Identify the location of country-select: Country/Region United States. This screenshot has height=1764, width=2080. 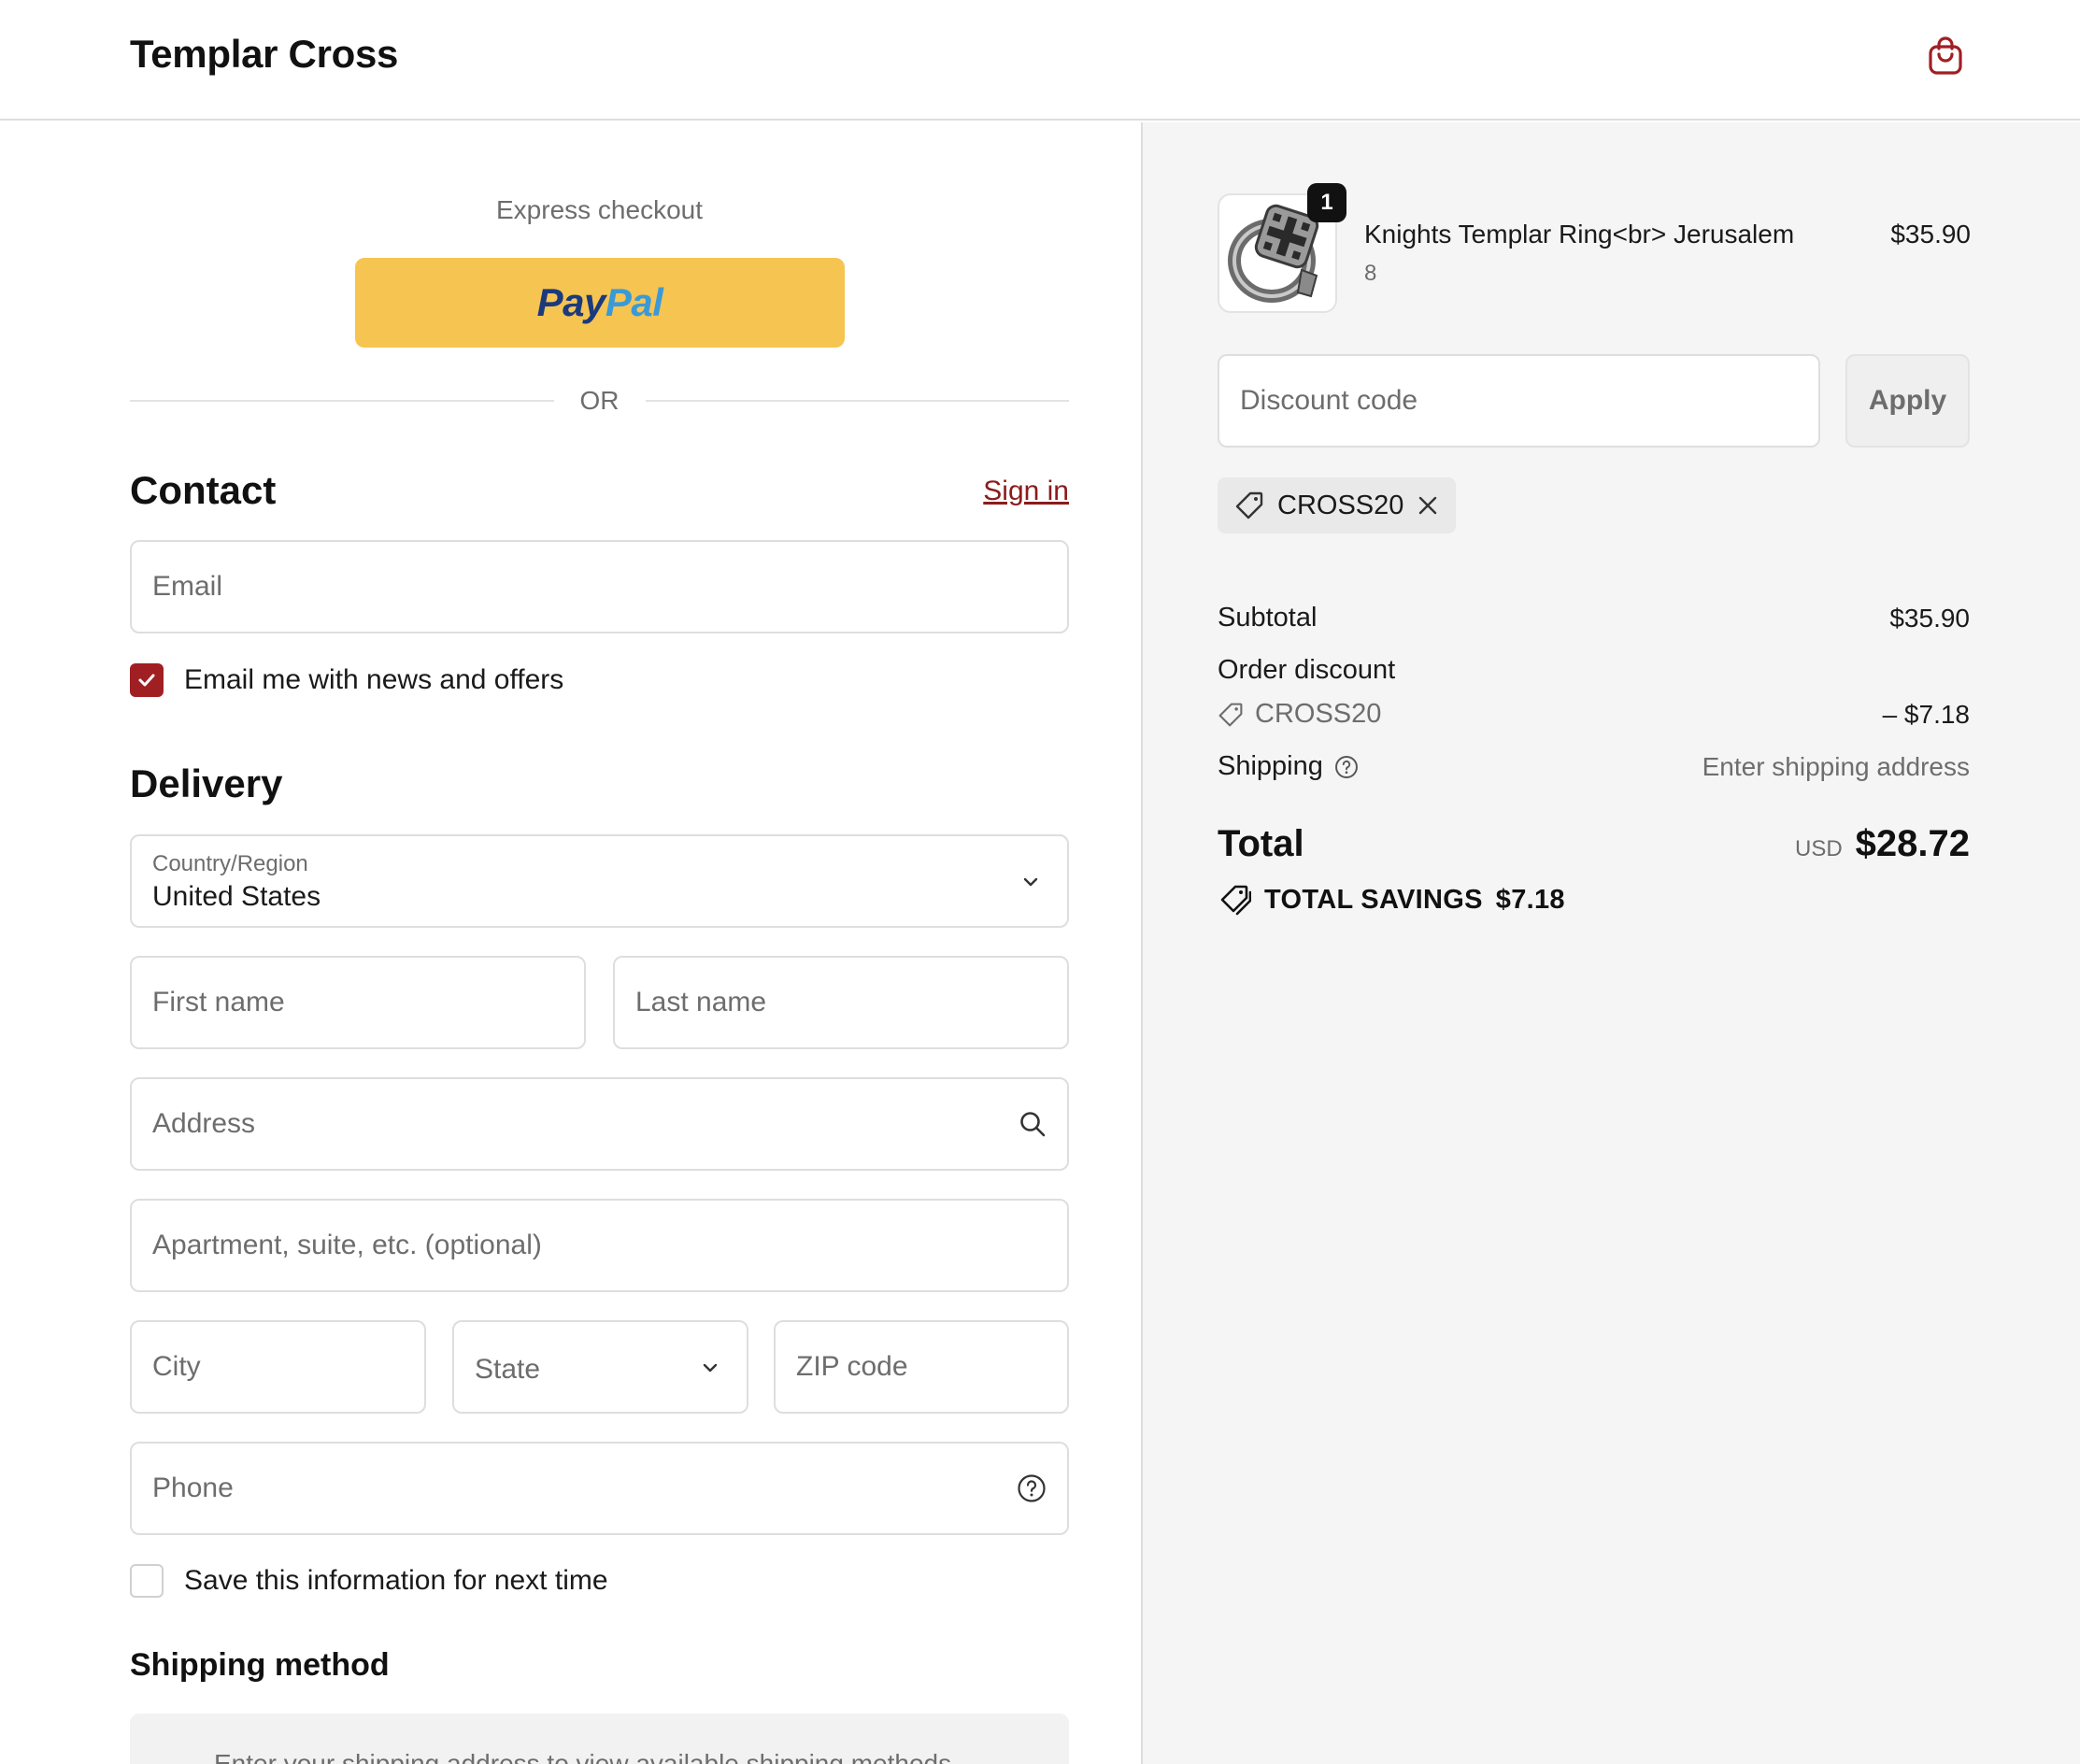
(599, 881).